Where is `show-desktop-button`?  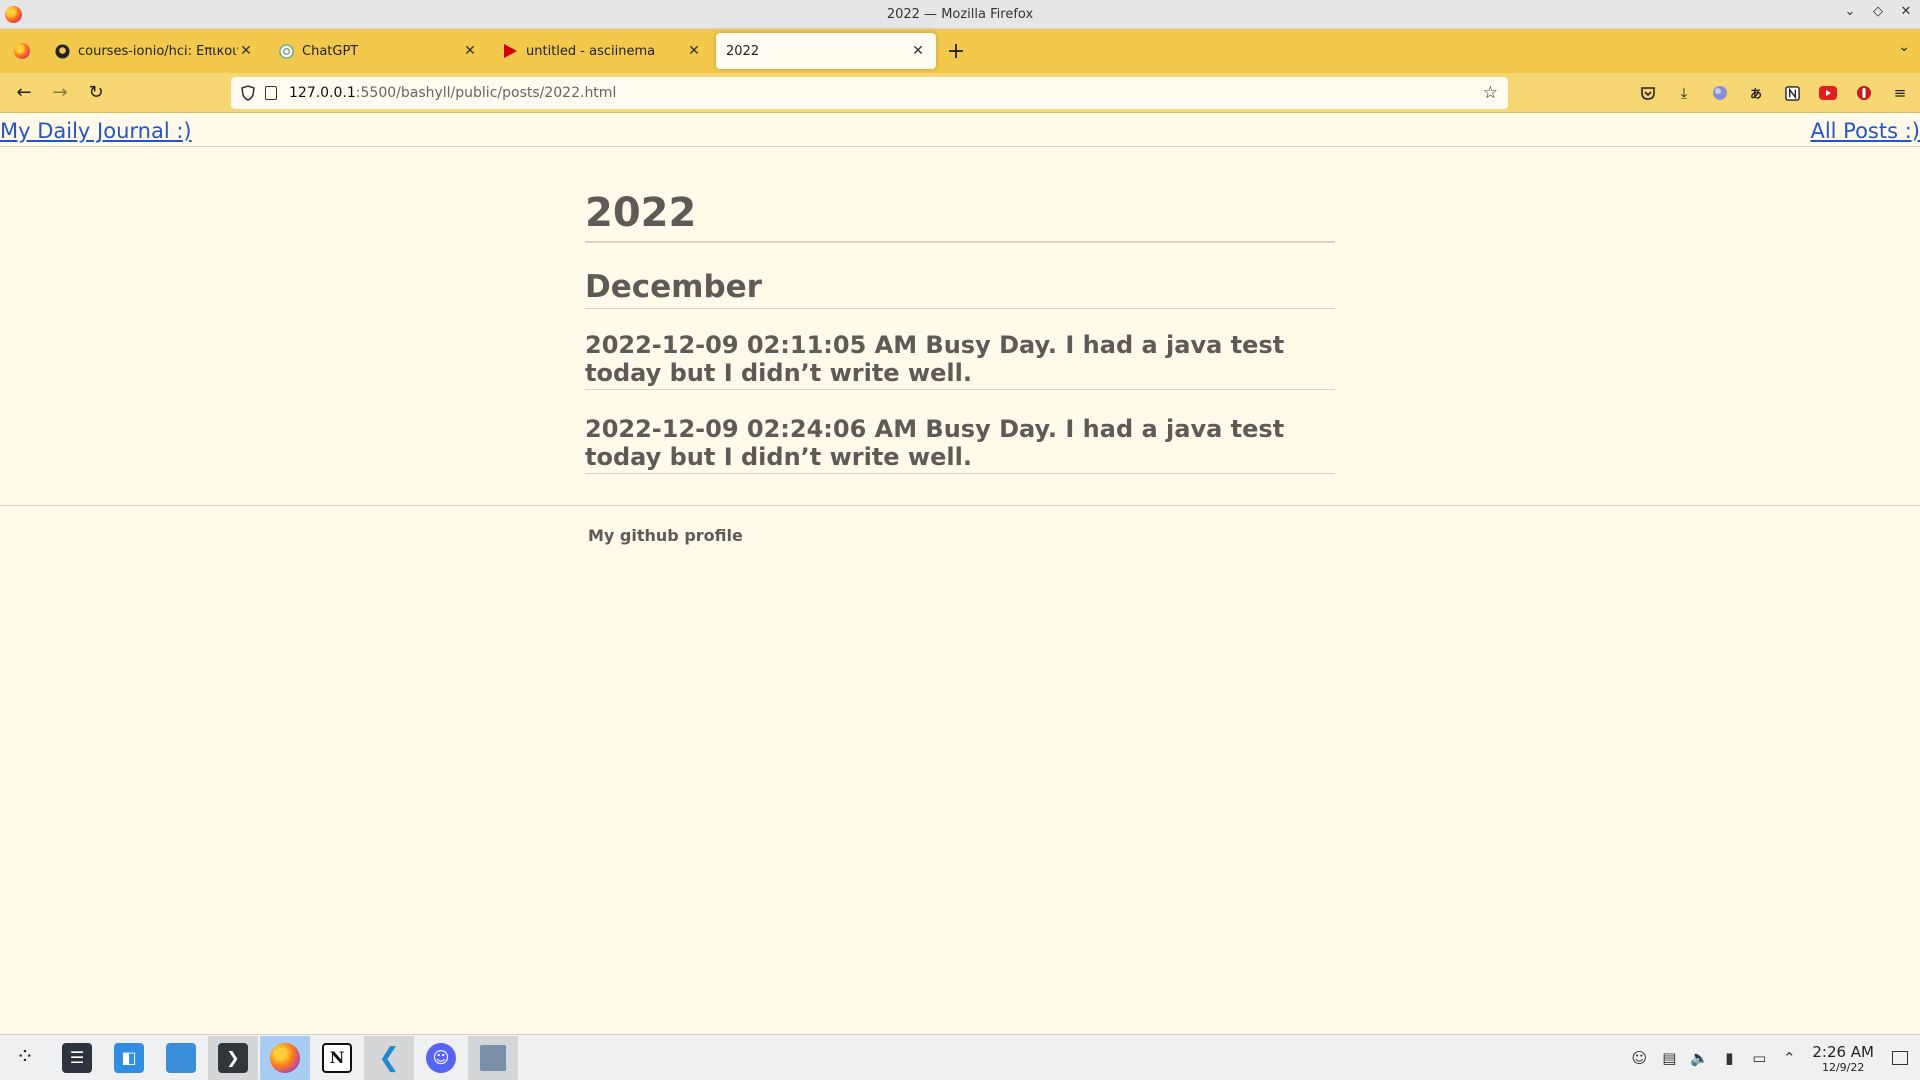
show-desktop-button is located at coordinates (1900, 1058).